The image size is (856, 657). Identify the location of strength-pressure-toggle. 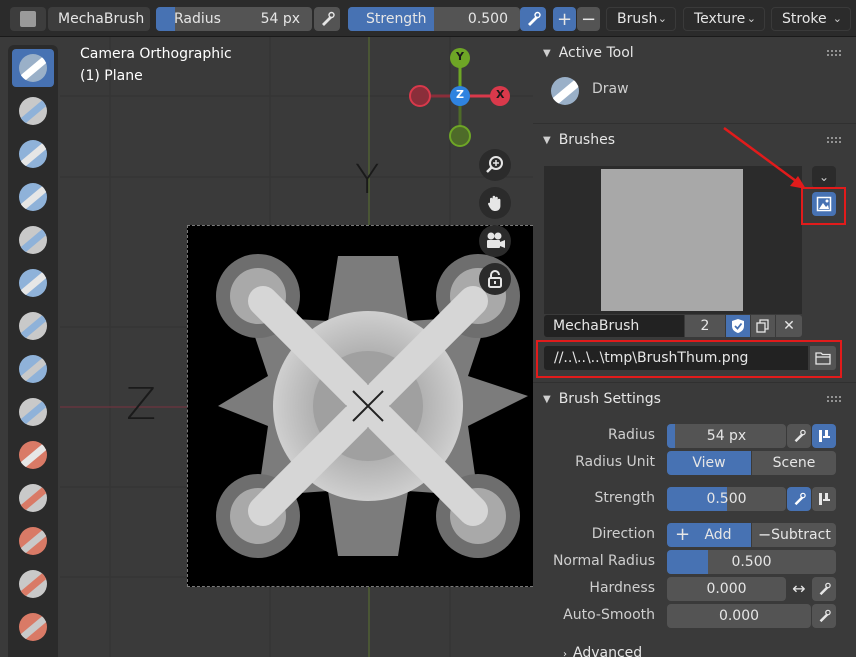
(799, 499).